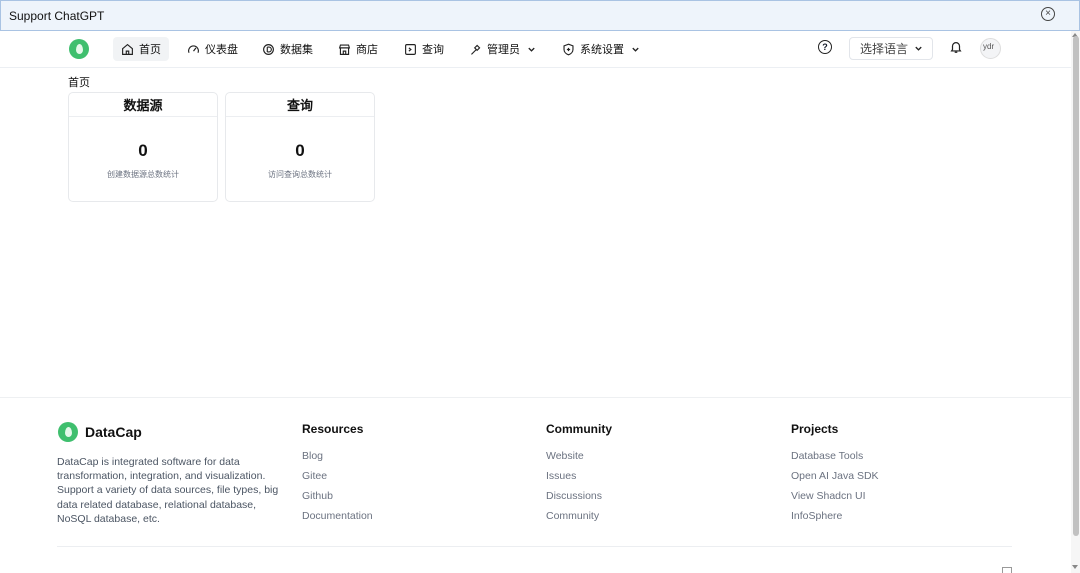  I want to click on nav-item-query: 查询, so click(424, 49).